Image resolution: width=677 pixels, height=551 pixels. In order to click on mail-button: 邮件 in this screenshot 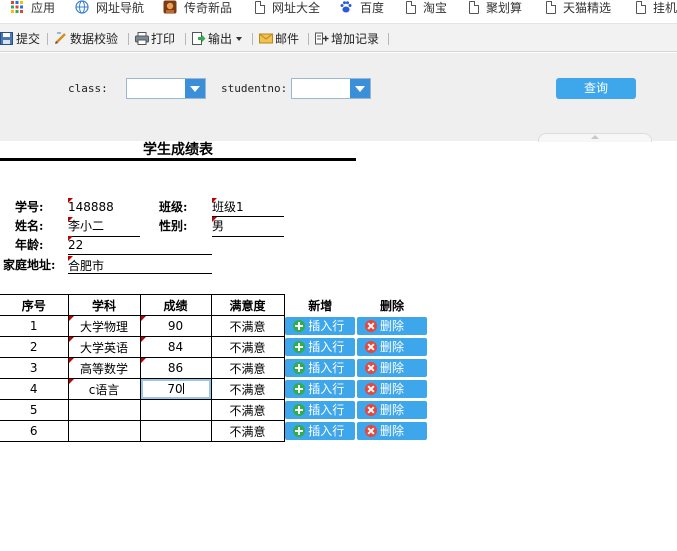, I will do `click(279, 39)`.